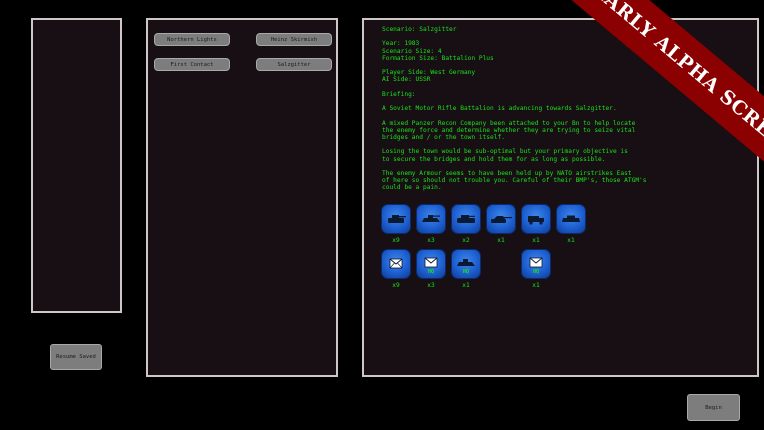  Describe the element at coordinates (396, 219) in the screenshot. I see `tank-icon` at that location.